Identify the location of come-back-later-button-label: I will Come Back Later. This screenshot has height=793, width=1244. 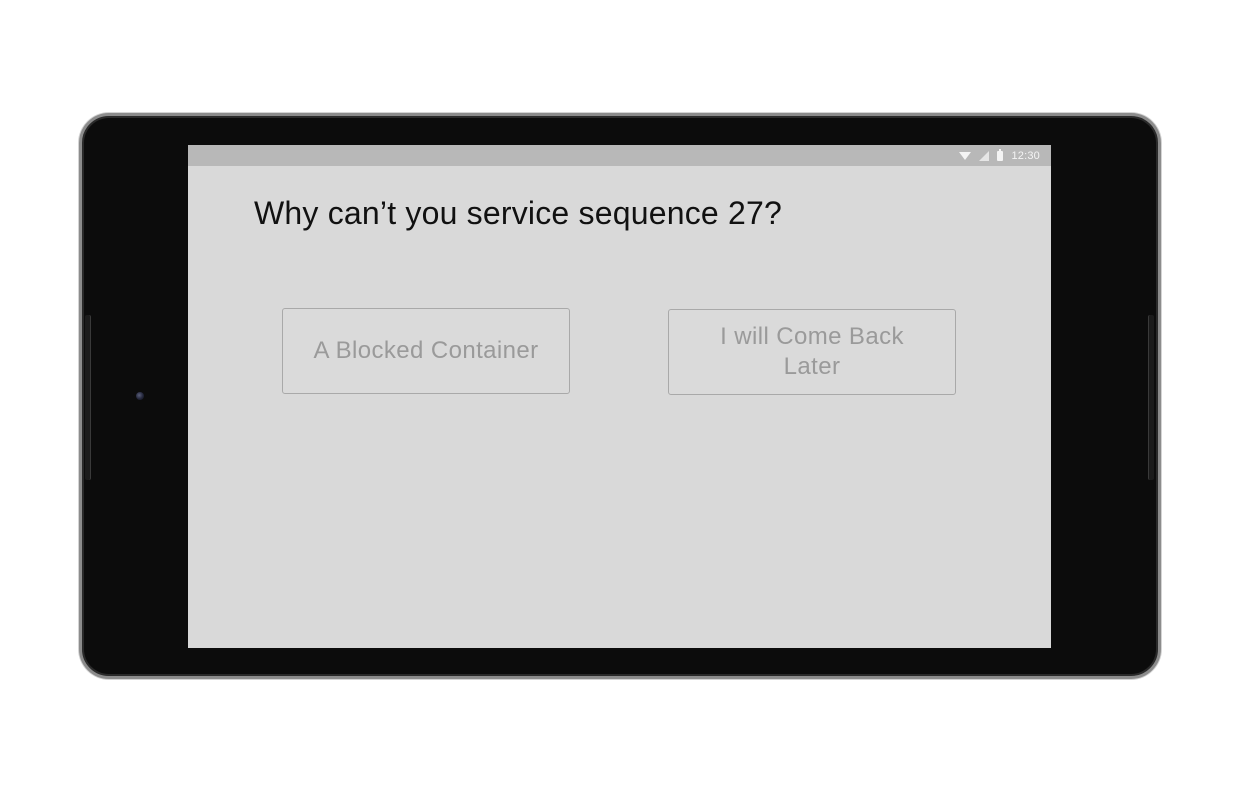
(812, 351).